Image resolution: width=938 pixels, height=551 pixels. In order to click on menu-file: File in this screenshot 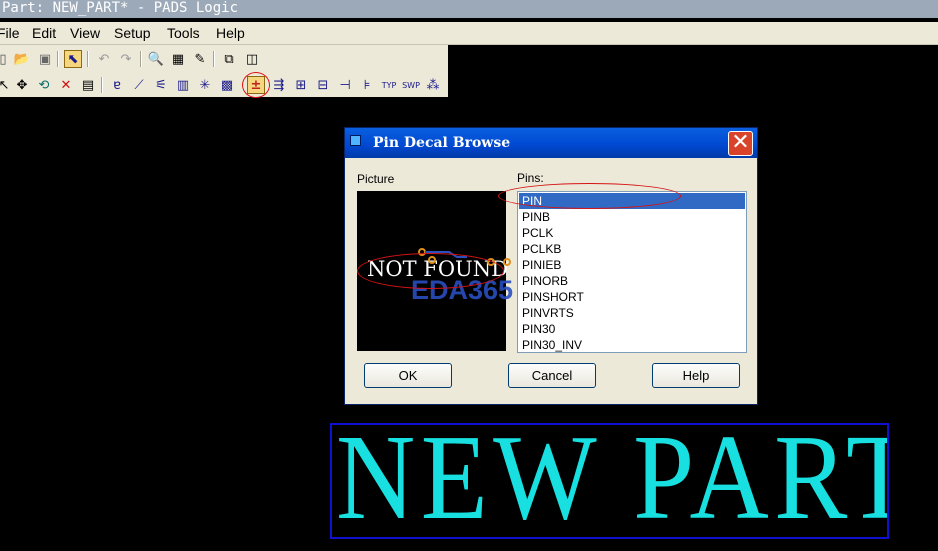, I will do `click(10, 33)`.